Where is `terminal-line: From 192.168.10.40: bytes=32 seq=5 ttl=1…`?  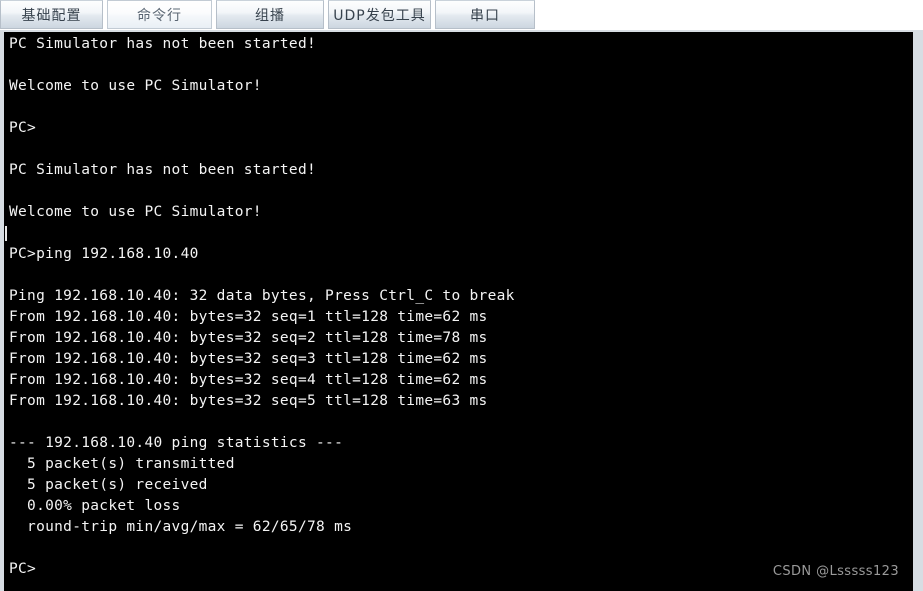
terminal-line: From 192.168.10.40: bytes=32 seq=5 ttl=1… is located at coordinates (248, 401).